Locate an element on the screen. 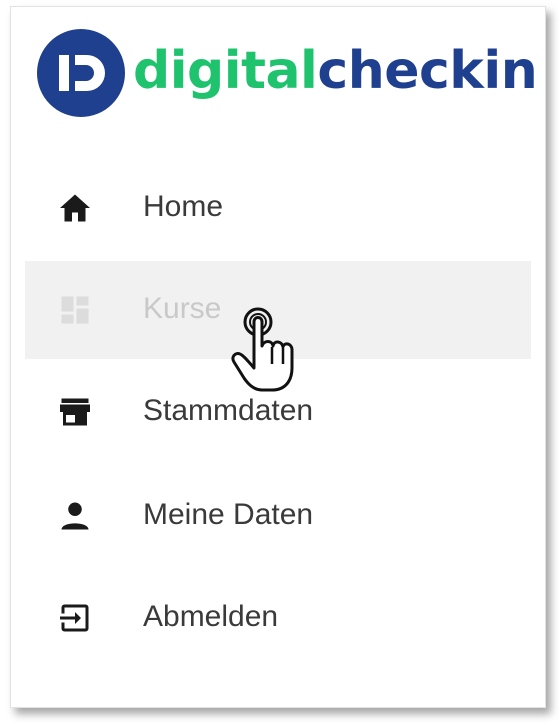  nav-label-meine-daten: Meine Daten is located at coordinates (228, 514).